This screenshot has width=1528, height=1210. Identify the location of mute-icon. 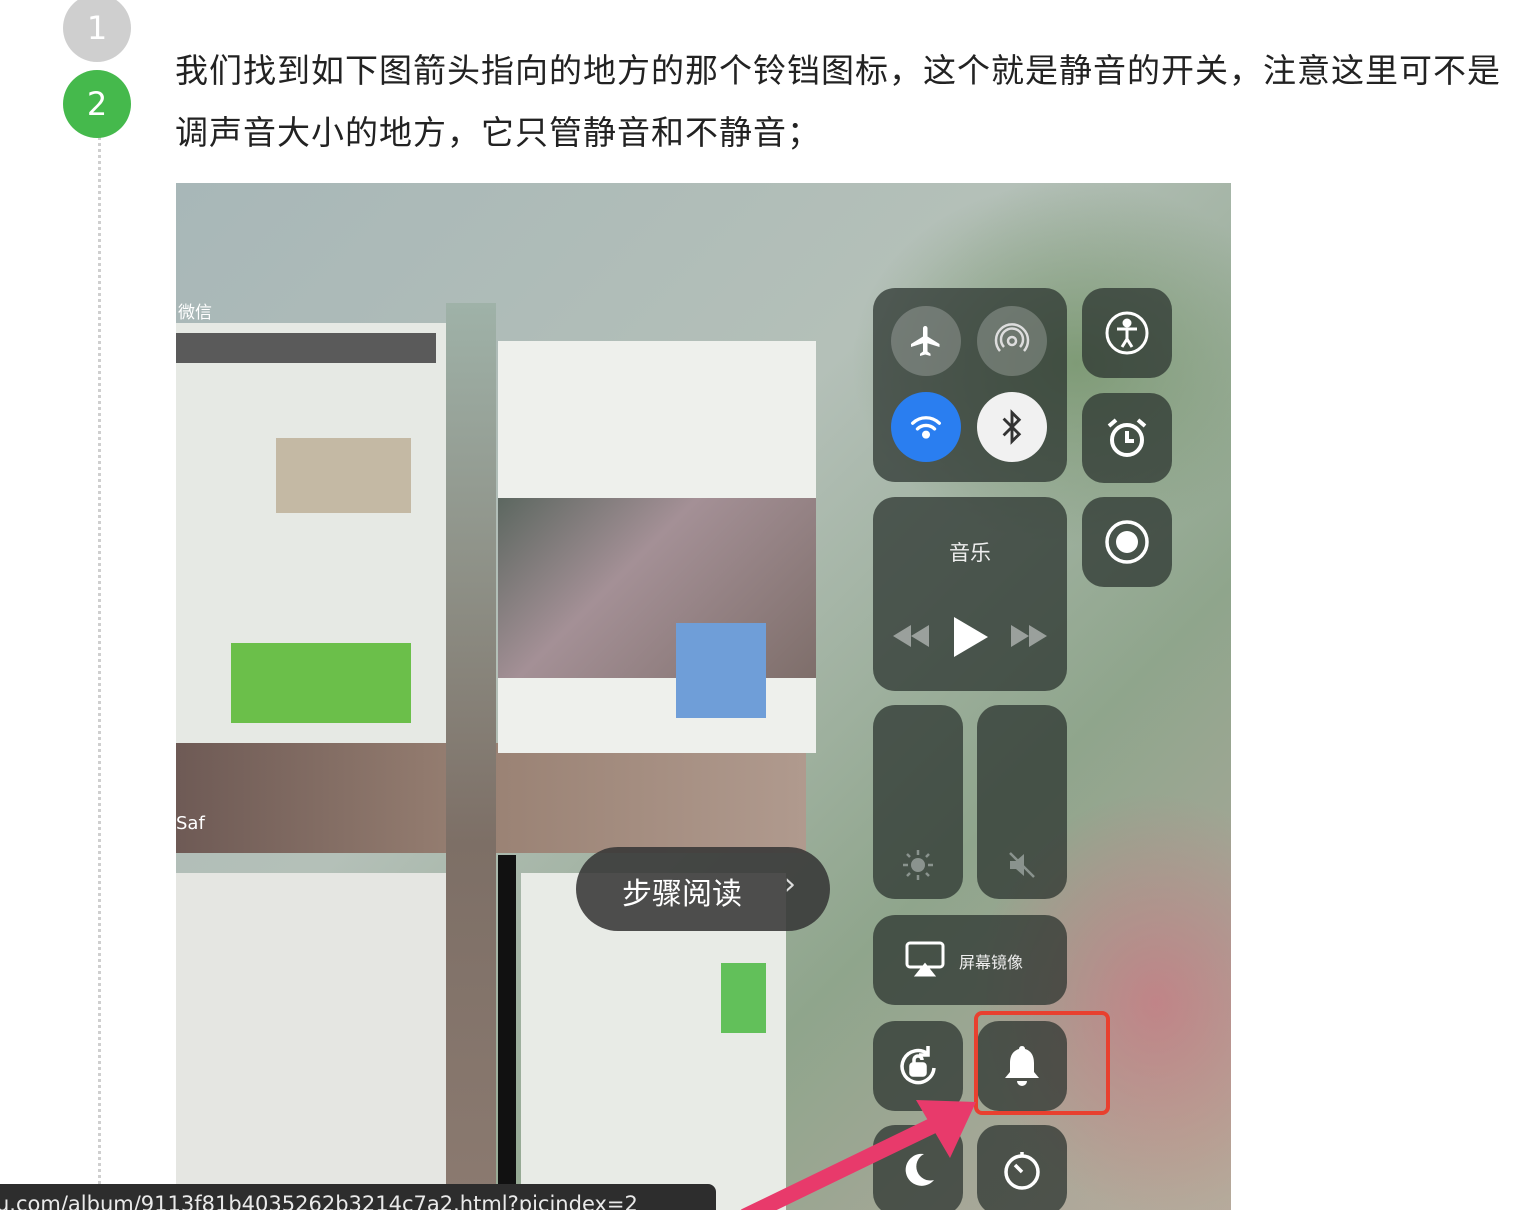
(1022, 865).